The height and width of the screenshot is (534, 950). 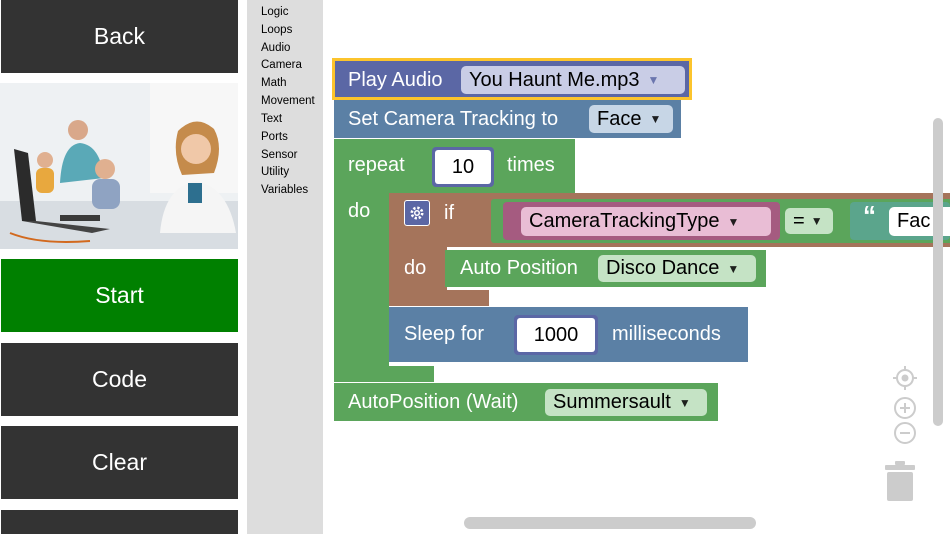 I want to click on sleep-label: Sleep for, so click(x=444, y=334).